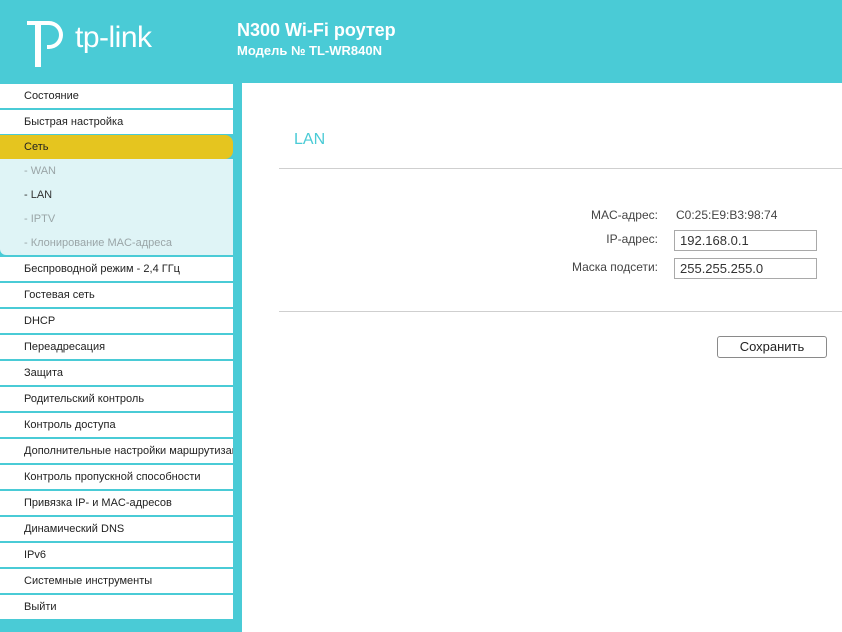  I want to click on sidebar-item-guest-network: Гостевая сеть, so click(116, 295).